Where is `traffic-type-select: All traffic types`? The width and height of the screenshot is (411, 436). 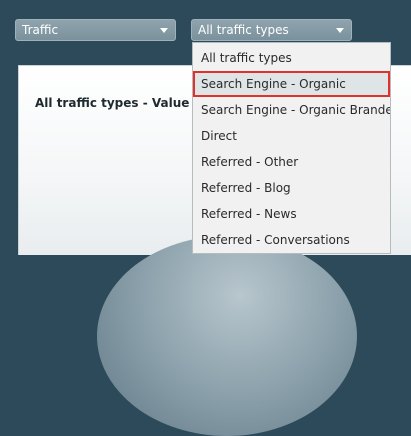 traffic-type-select: All traffic types is located at coordinates (271, 30).